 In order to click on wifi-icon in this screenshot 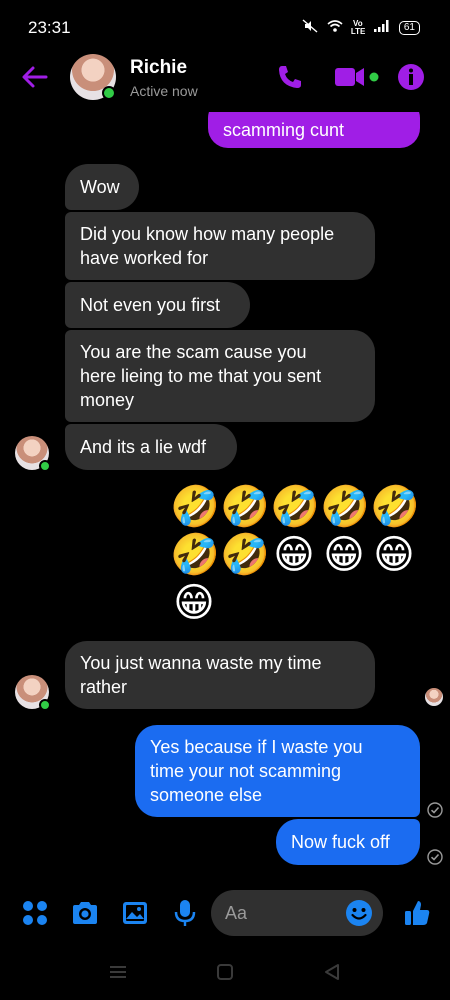, I will do `click(335, 27)`.